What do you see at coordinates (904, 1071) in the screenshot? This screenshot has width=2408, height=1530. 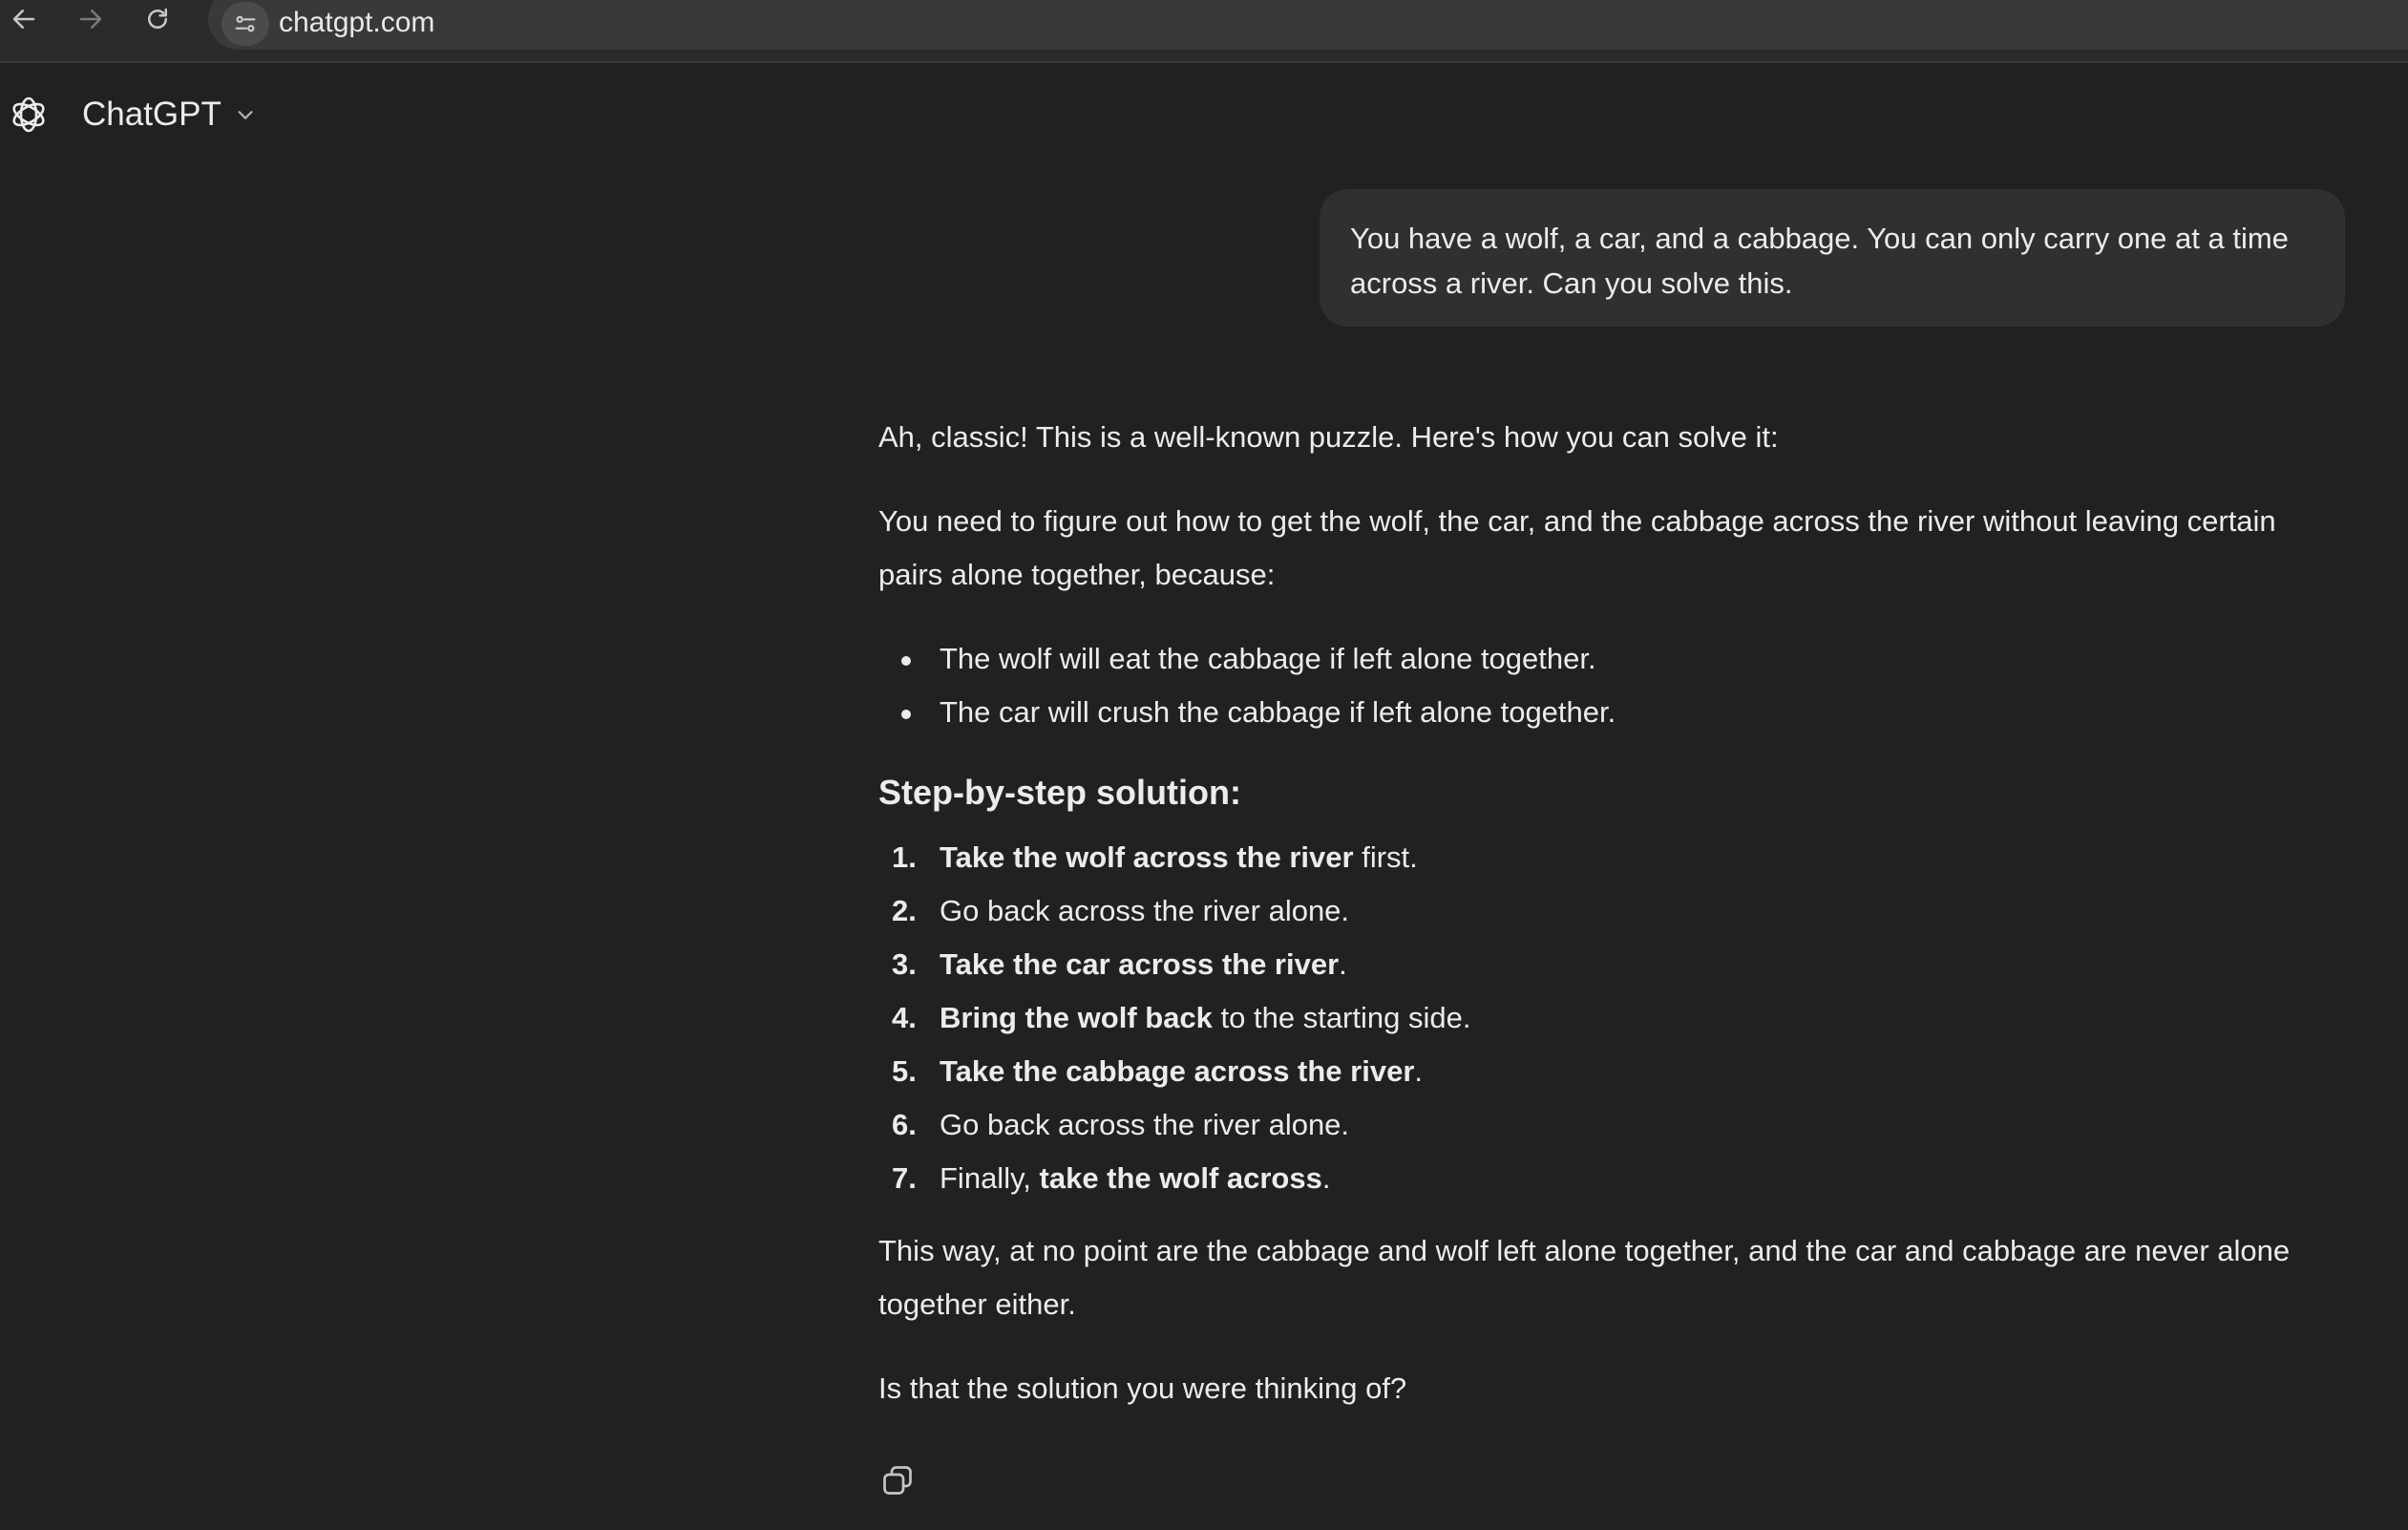 I see `step-number: 5.` at bounding box center [904, 1071].